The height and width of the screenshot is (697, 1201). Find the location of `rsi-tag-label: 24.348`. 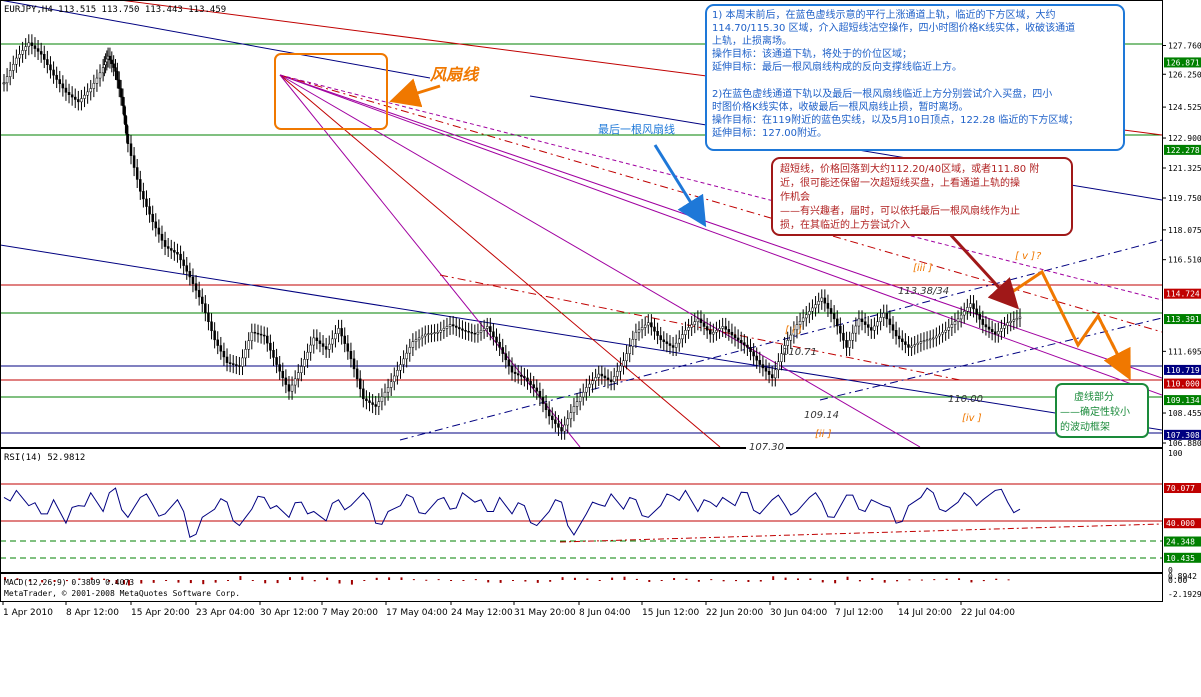

rsi-tag-label: 24.348 is located at coordinates (1180, 542).